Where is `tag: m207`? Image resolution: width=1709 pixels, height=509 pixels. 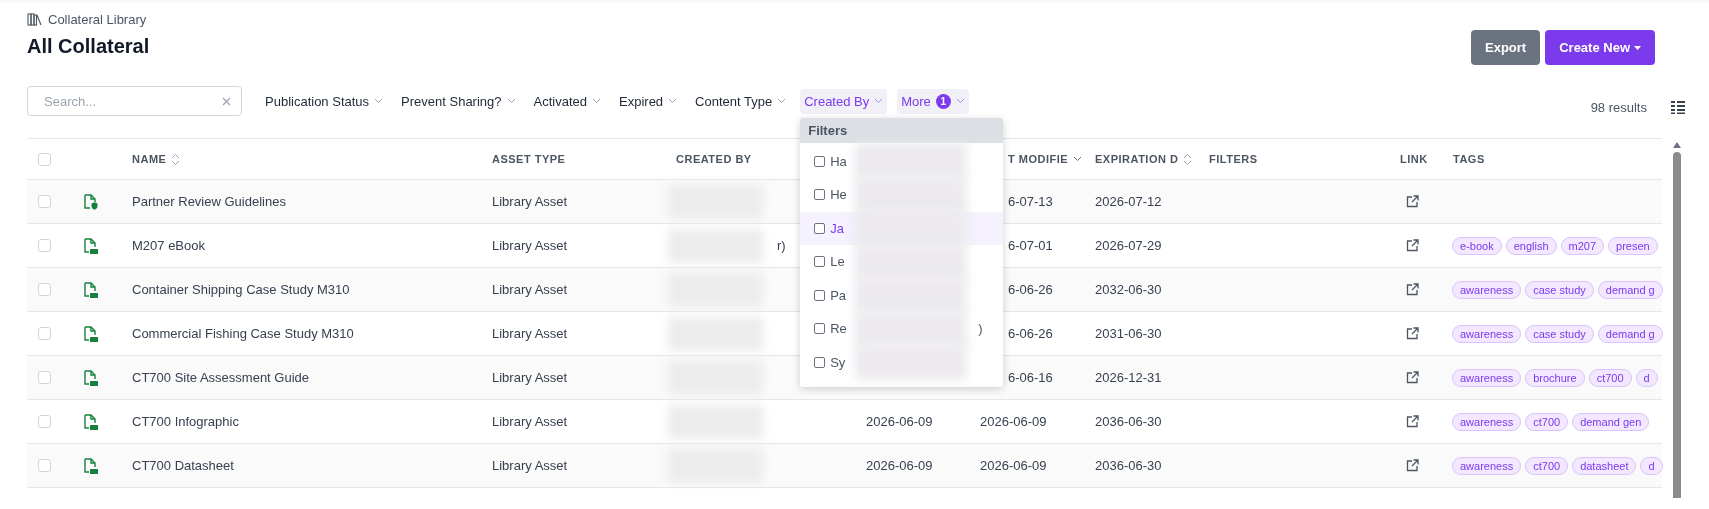
tag: m207 is located at coordinates (1582, 245).